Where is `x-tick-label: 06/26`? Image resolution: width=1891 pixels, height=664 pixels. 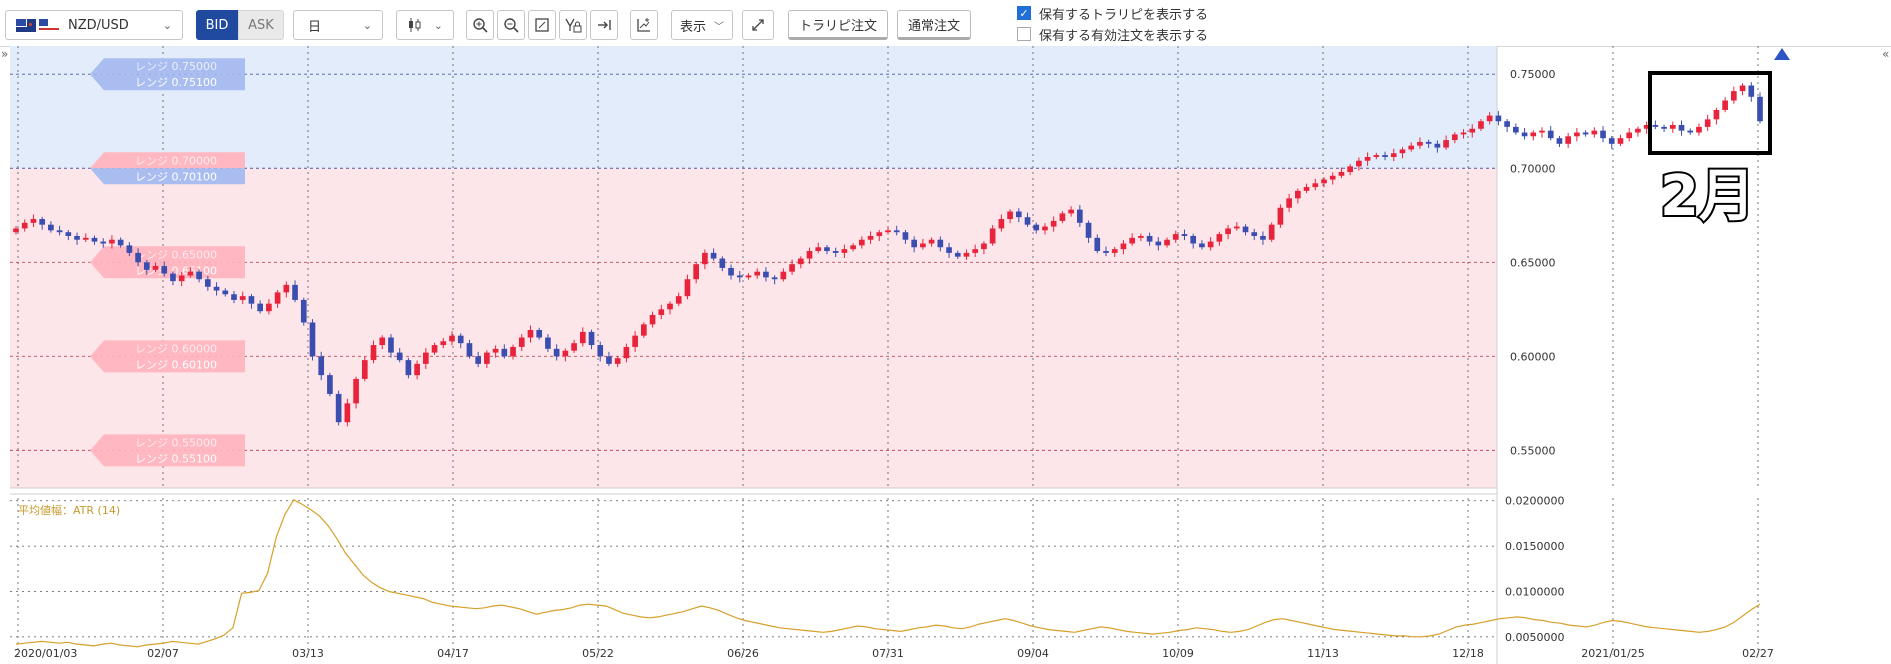
x-tick-label: 06/26 is located at coordinates (743, 653).